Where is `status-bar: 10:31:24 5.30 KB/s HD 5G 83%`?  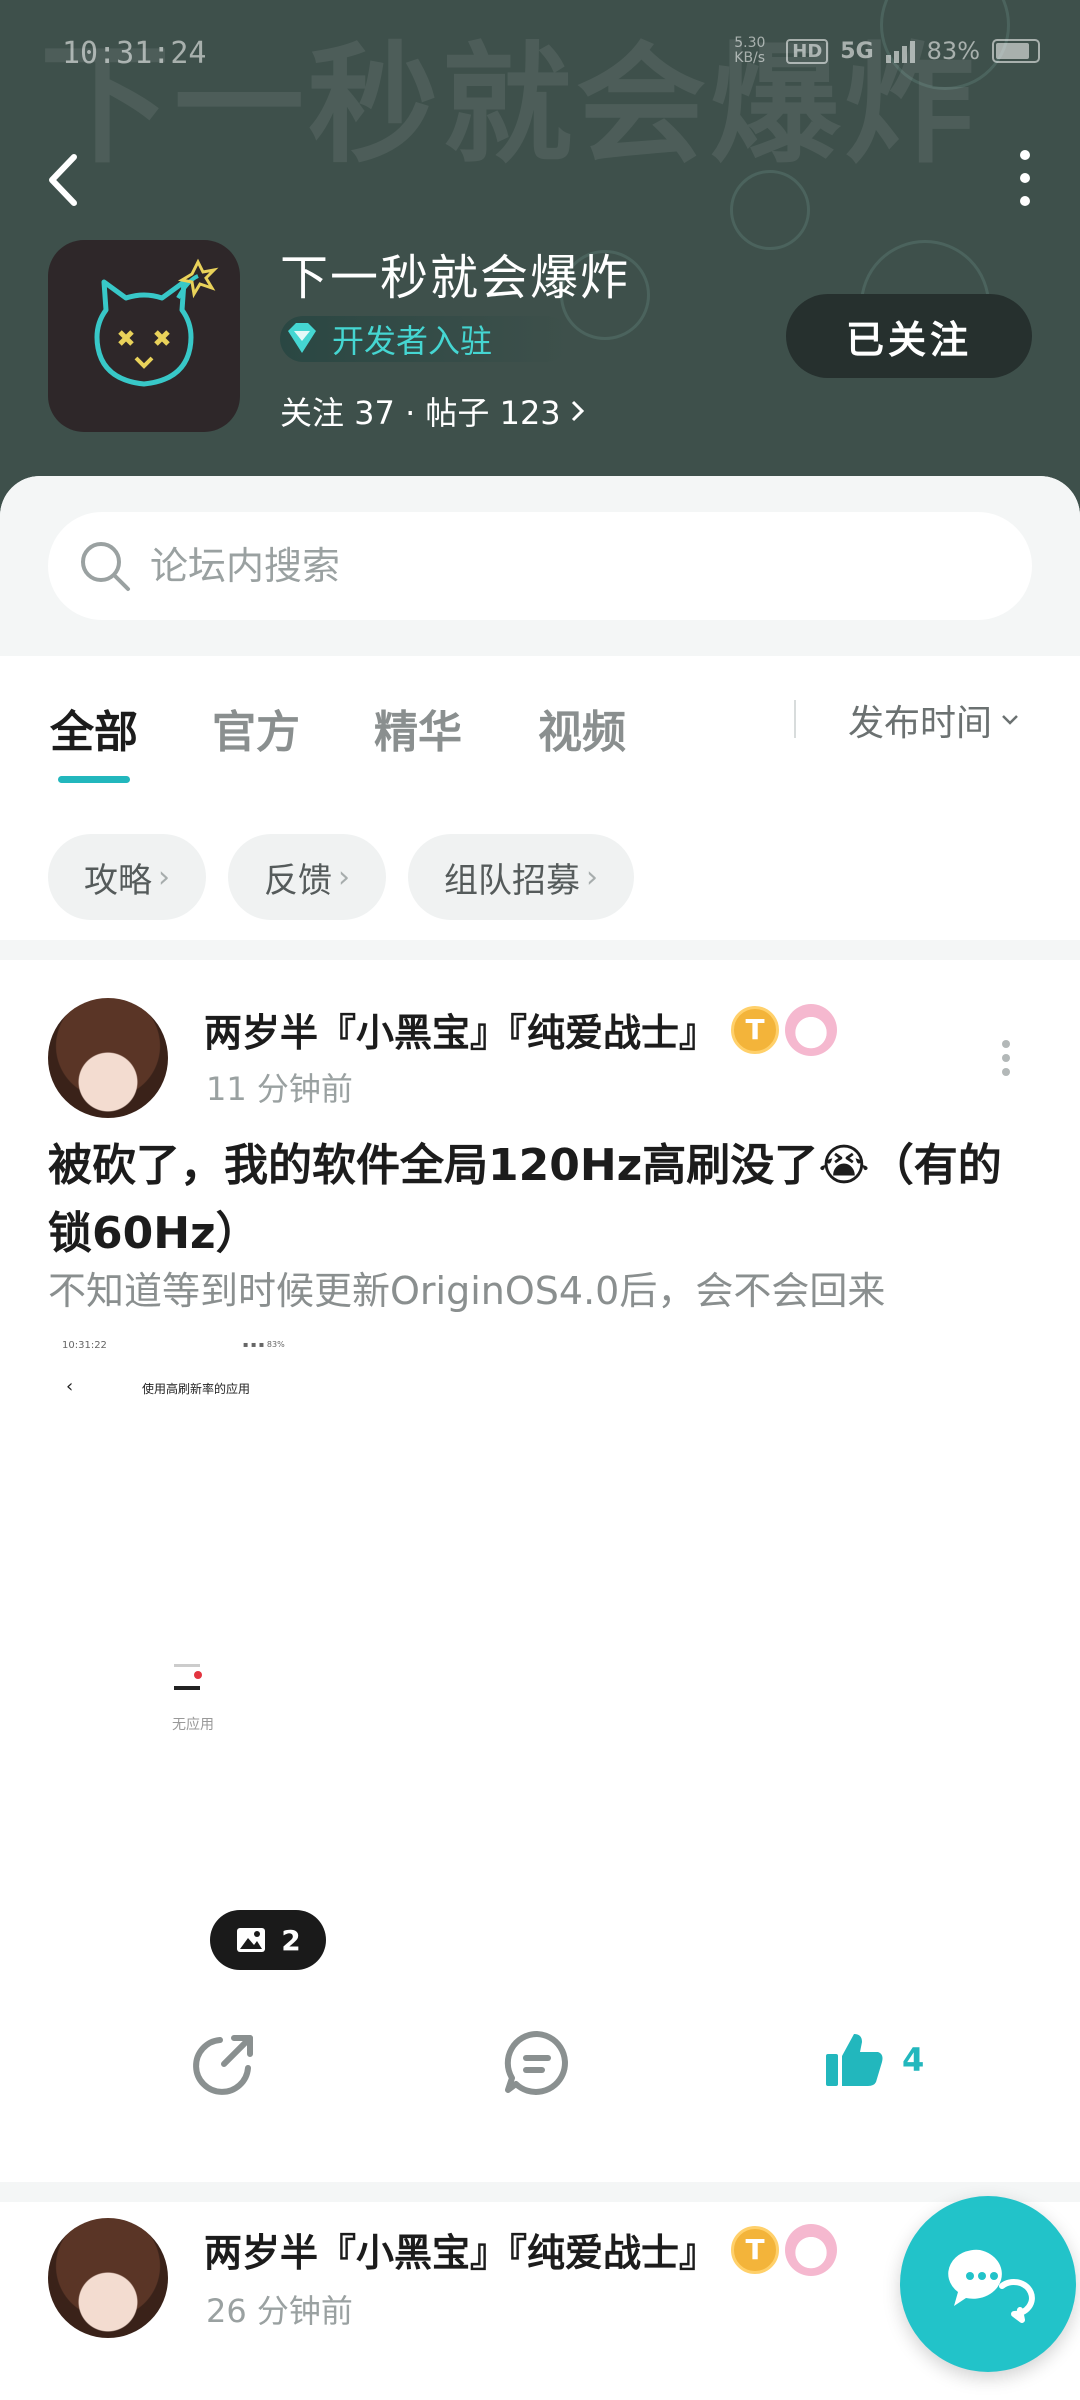 status-bar: 10:31:24 5.30 KB/s HD 5G 83% is located at coordinates (540, 55).